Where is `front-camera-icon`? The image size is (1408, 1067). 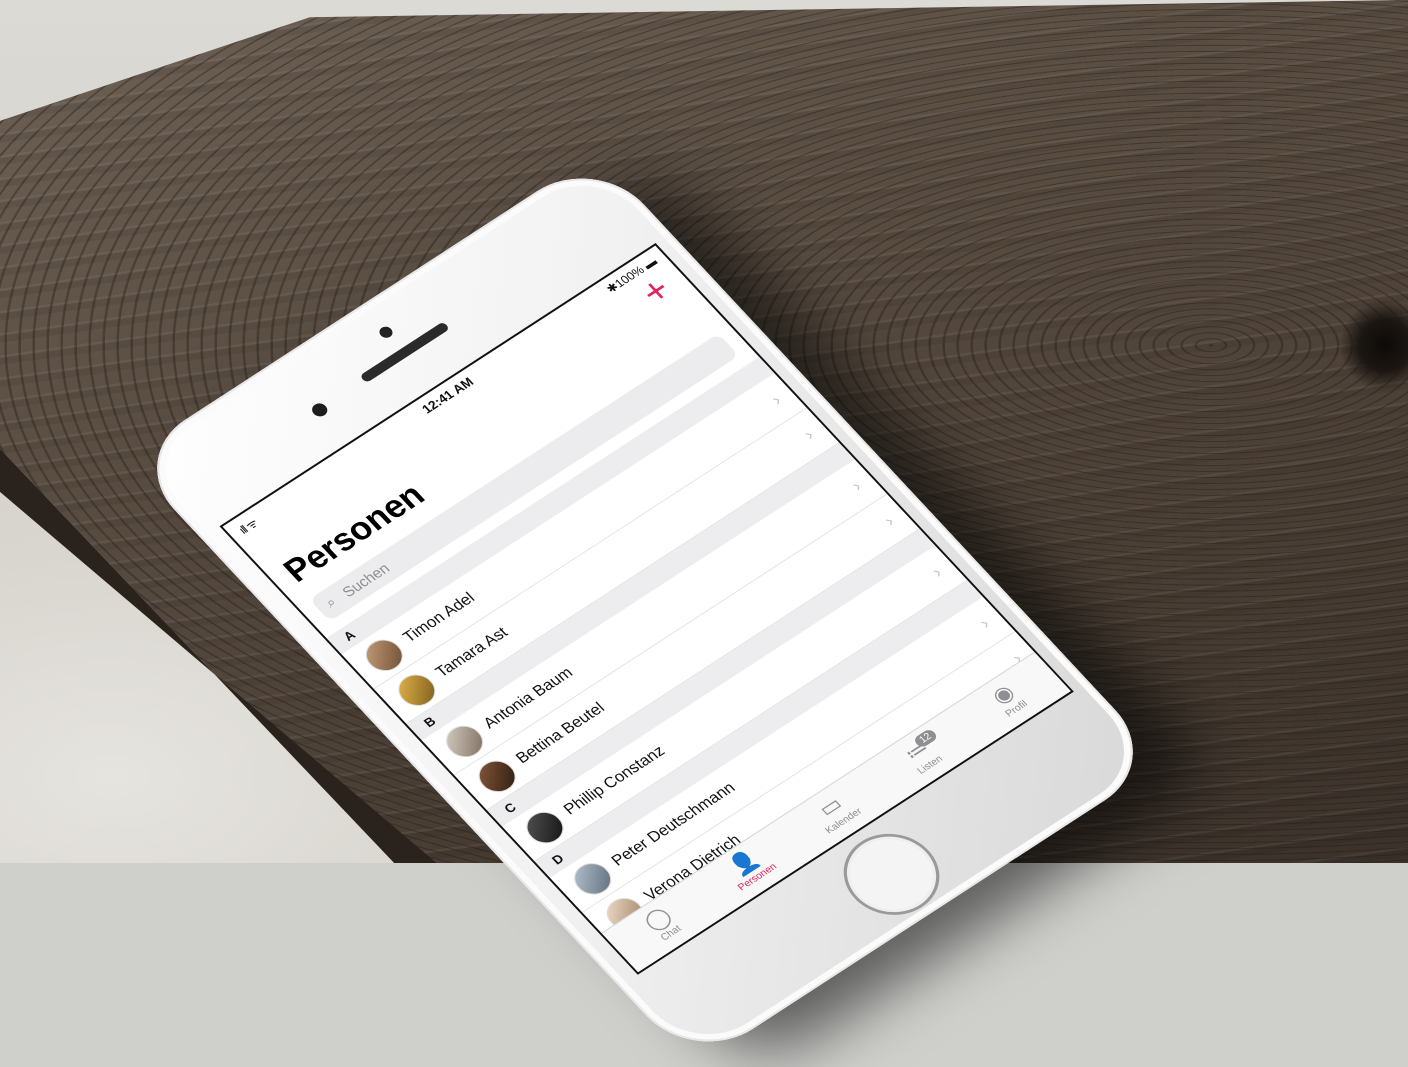
front-camera-icon is located at coordinates (386, 332).